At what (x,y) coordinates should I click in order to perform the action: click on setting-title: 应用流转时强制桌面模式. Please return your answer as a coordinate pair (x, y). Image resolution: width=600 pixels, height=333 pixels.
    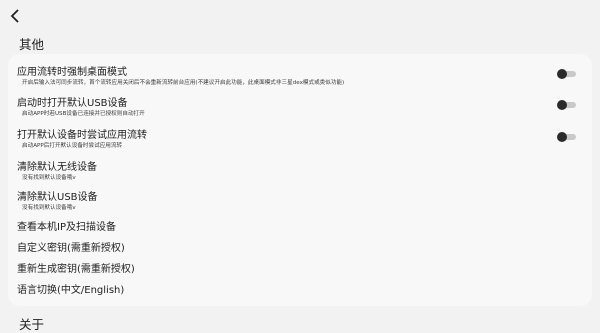
    Looking at the image, I should click on (72, 72).